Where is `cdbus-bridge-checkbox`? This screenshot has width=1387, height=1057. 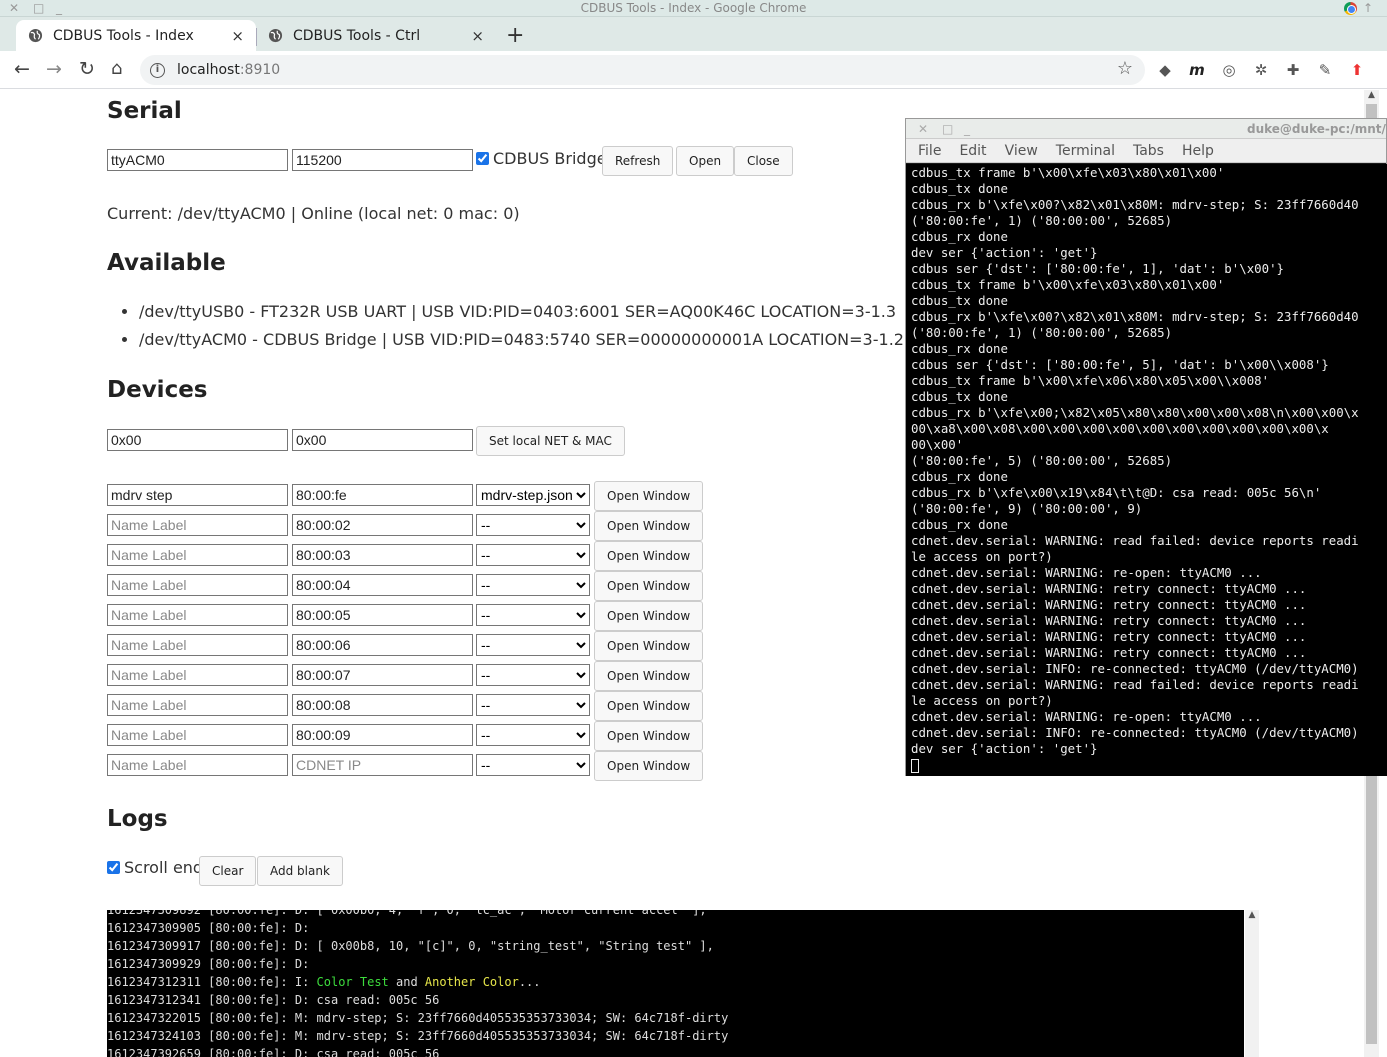
cdbus-bridge-checkbox is located at coordinates (482, 158).